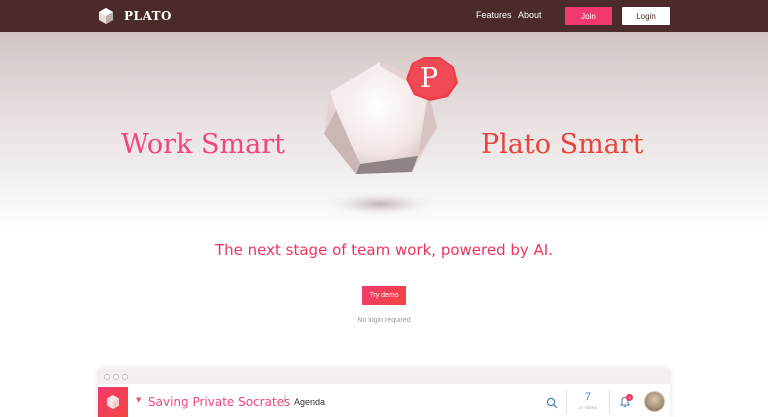  I want to click on breadcrumb-agenda: Agenda, so click(309, 402).